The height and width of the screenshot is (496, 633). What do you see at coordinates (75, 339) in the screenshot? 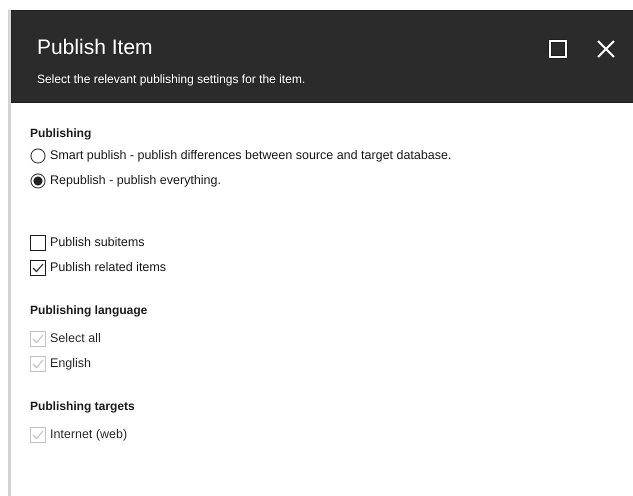
I see `option-label: Select all` at bounding box center [75, 339].